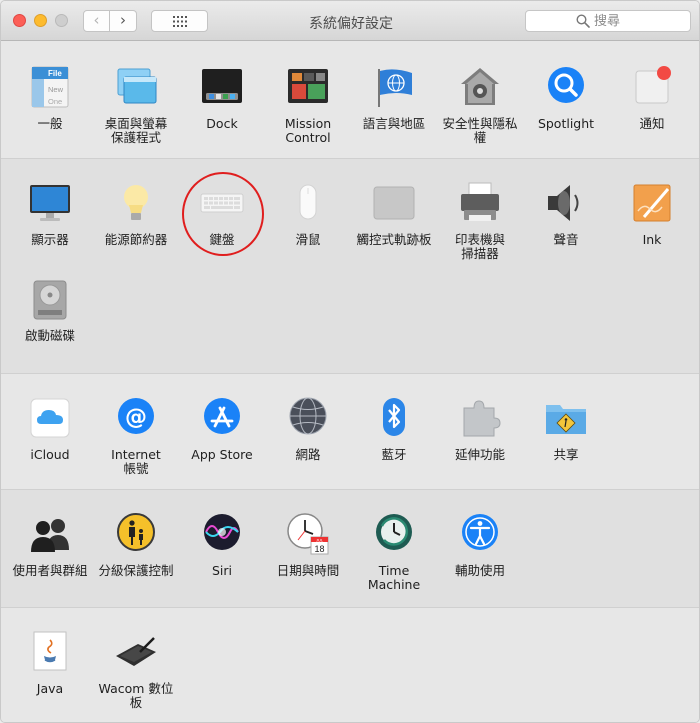 The width and height of the screenshot is (700, 723). I want to click on pref-label: 安全性與隱私權, so click(480, 130).